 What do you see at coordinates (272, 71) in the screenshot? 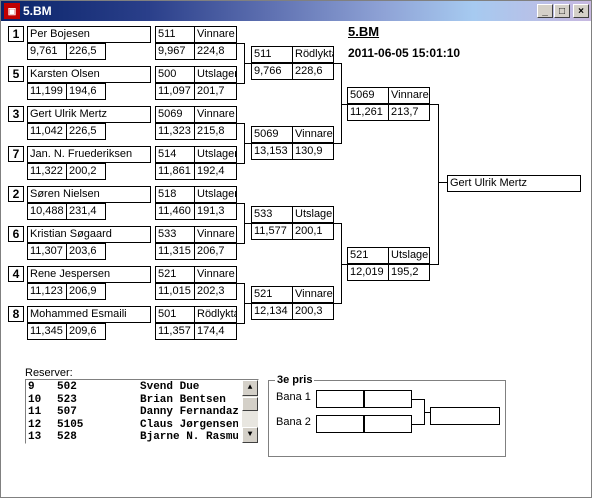
I see `round2-score1: 9,766` at bounding box center [272, 71].